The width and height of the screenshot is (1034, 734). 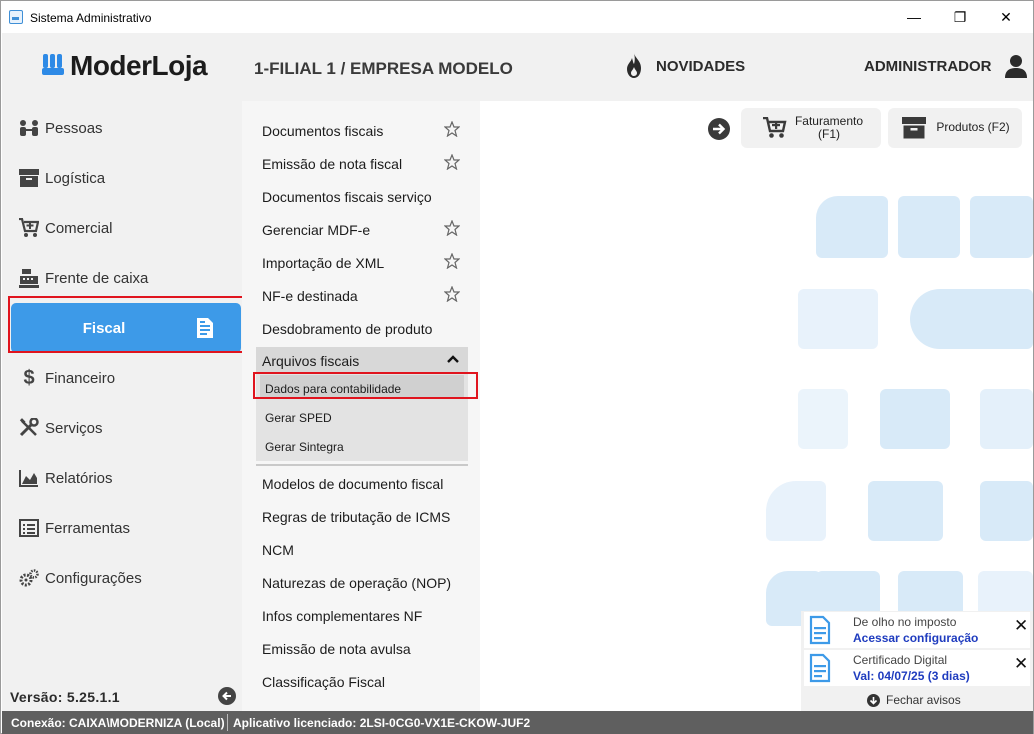 What do you see at coordinates (310, 296) in the screenshot?
I see `submenu-item-nfe-destinada: NF-e destinada` at bounding box center [310, 296].